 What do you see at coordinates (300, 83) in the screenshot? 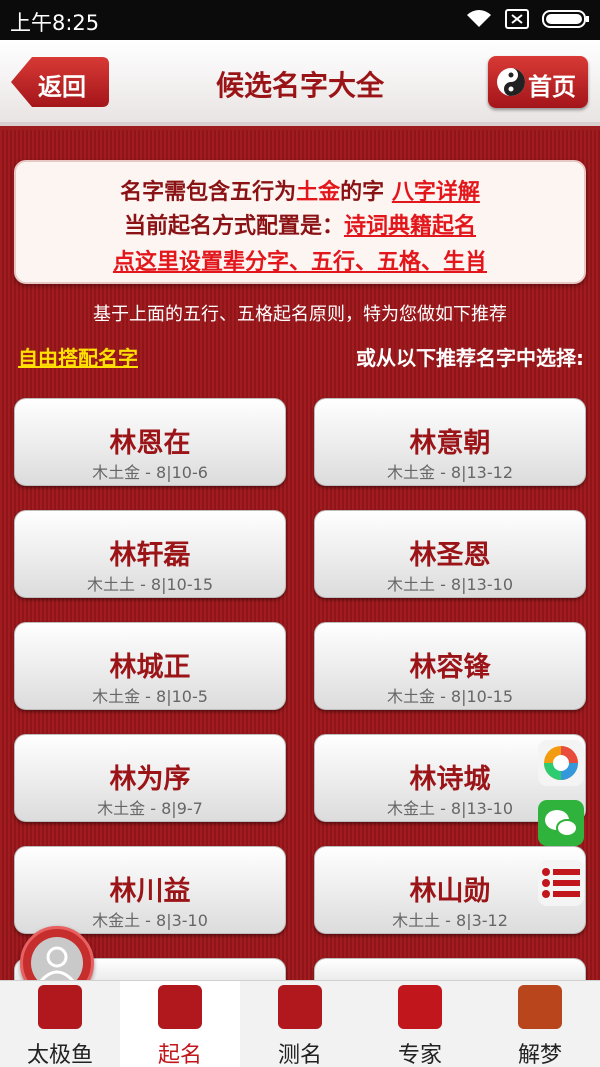
I see `header: 返回 候选名字大全 首页` at bounding box center [300, 83].